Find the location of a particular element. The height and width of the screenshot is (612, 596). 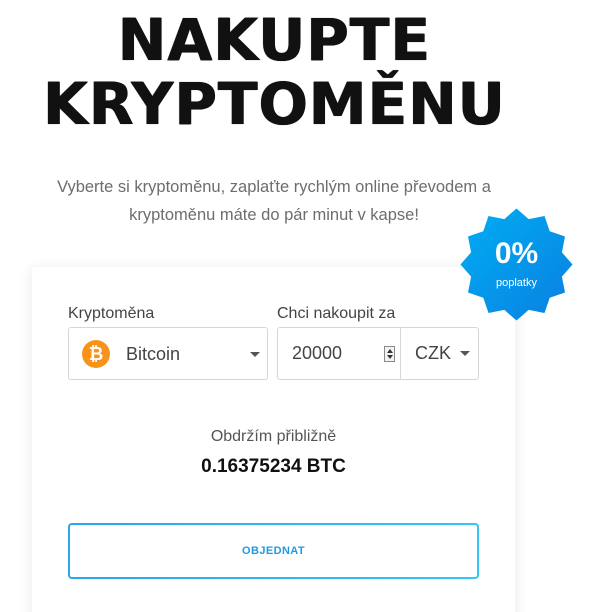

badge-percent: 0% is located at coordinates (516, 253).